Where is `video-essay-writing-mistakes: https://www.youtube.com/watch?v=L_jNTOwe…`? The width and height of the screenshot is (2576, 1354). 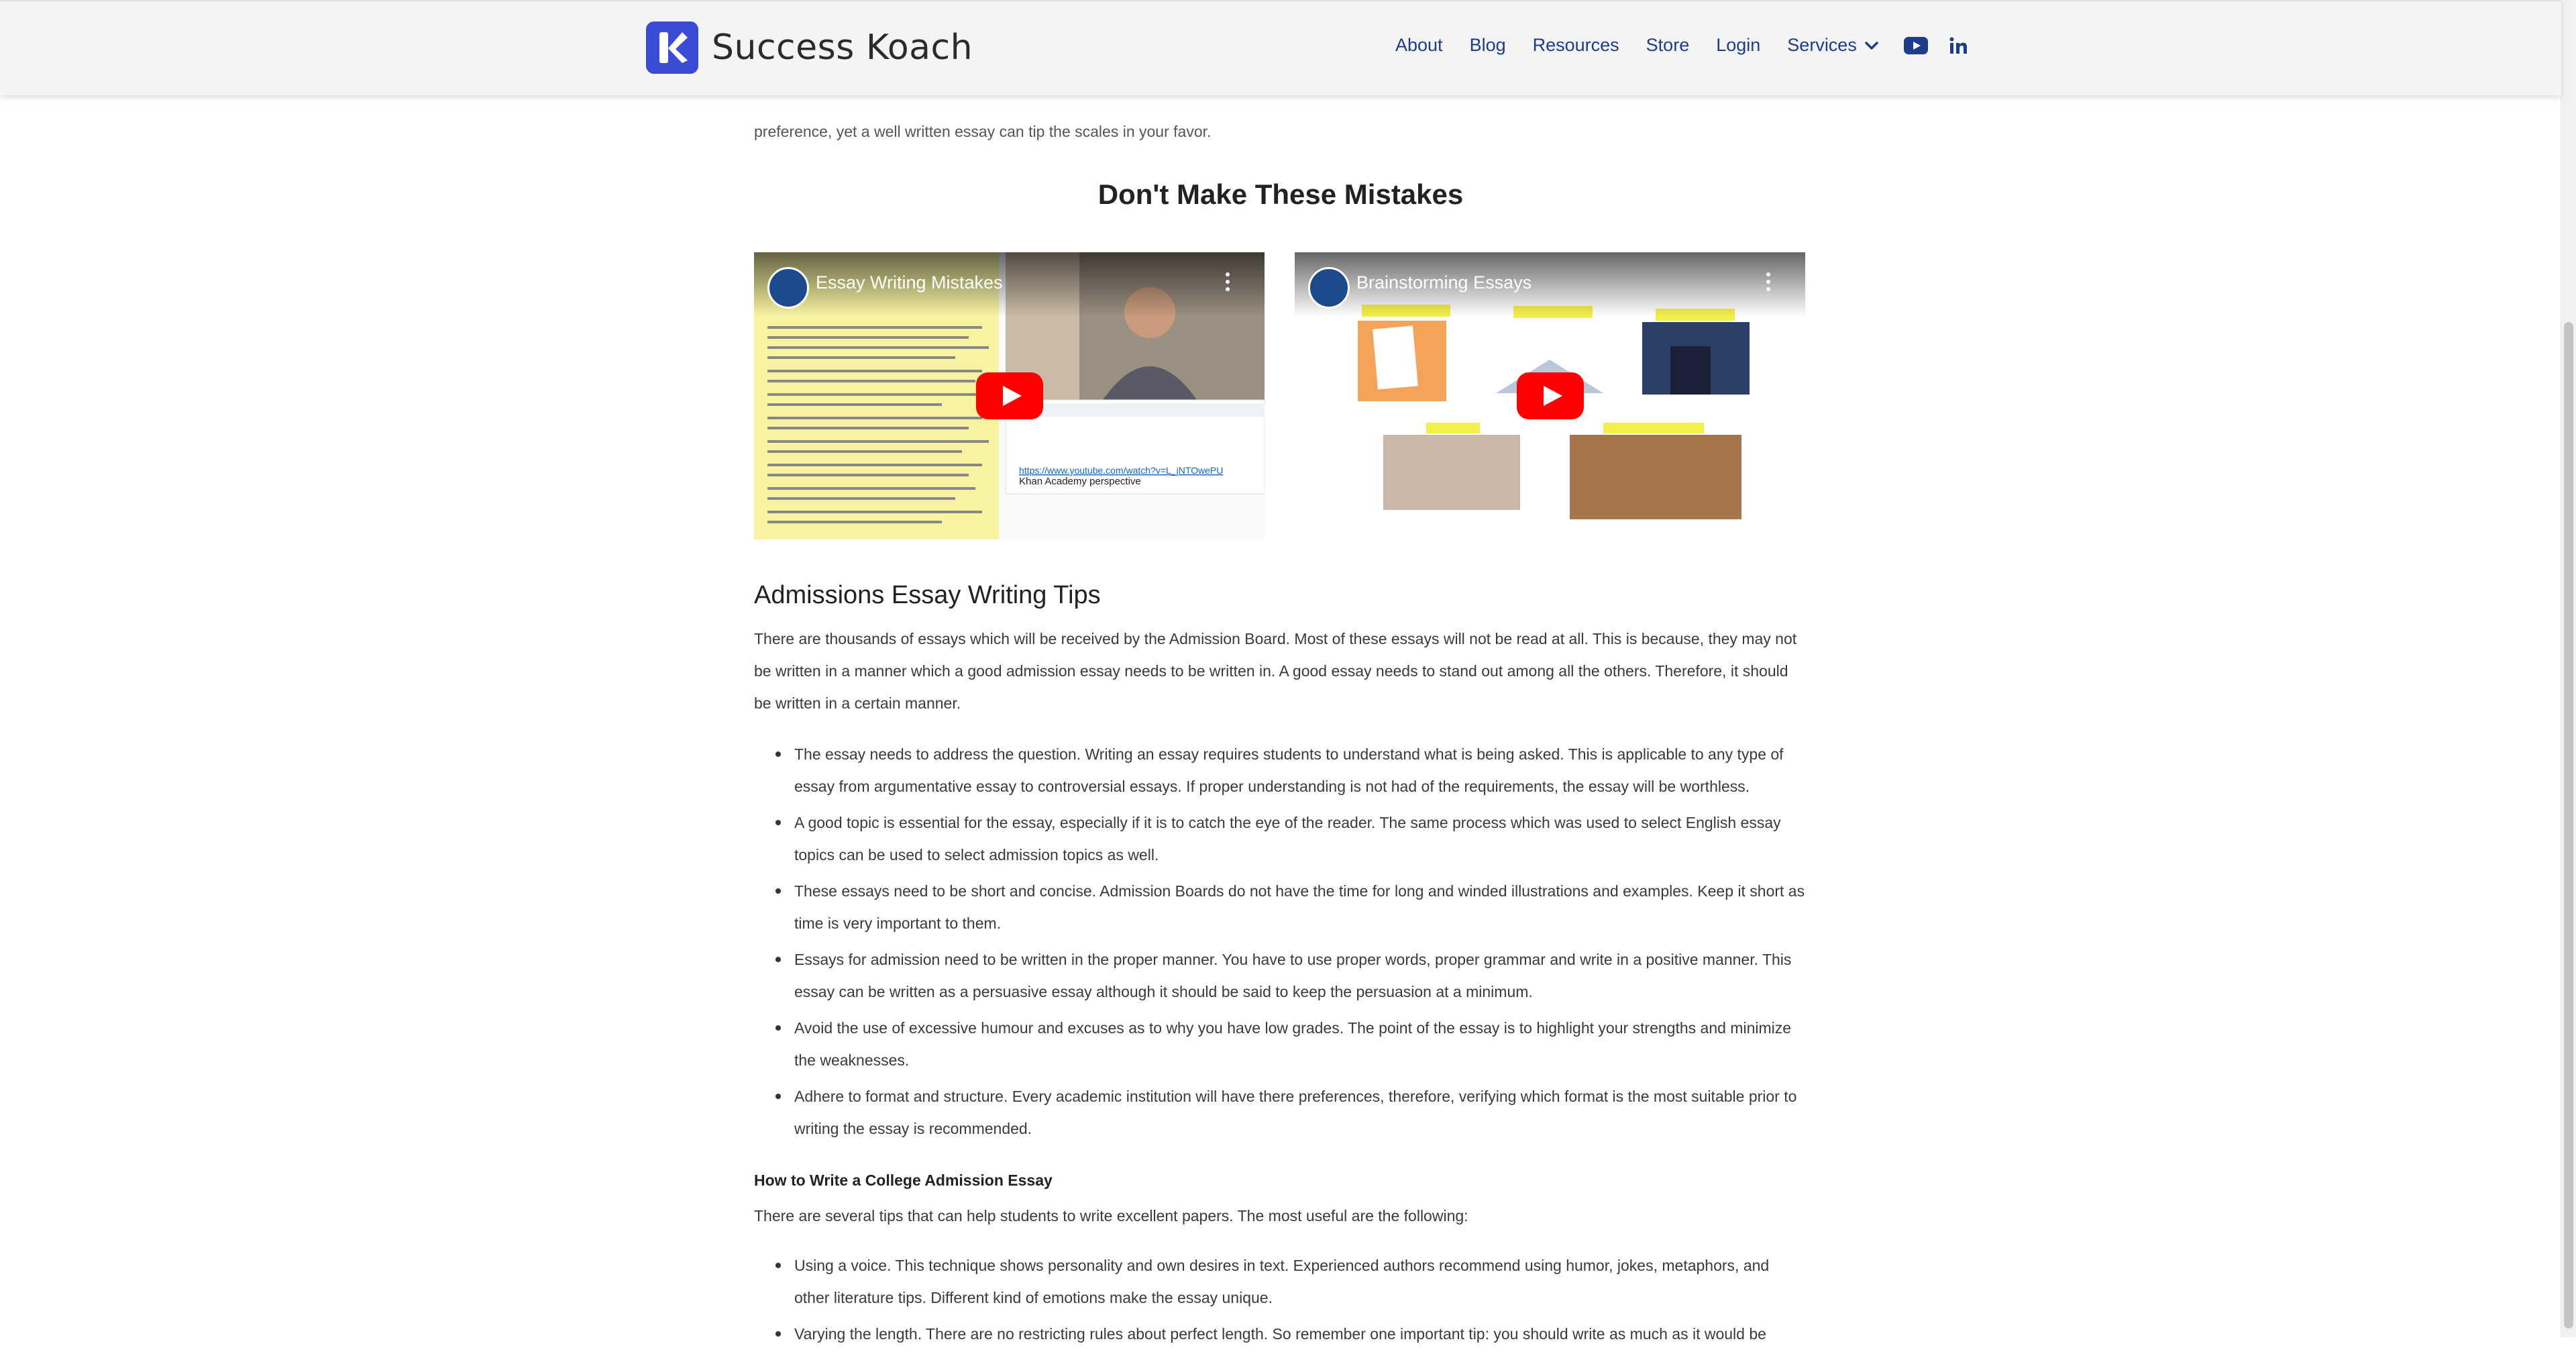 video-essay-writing-mistakes: https://www.youtube.com/watch?v=L_jNTOwe… is located at coordinates (1009, 395).